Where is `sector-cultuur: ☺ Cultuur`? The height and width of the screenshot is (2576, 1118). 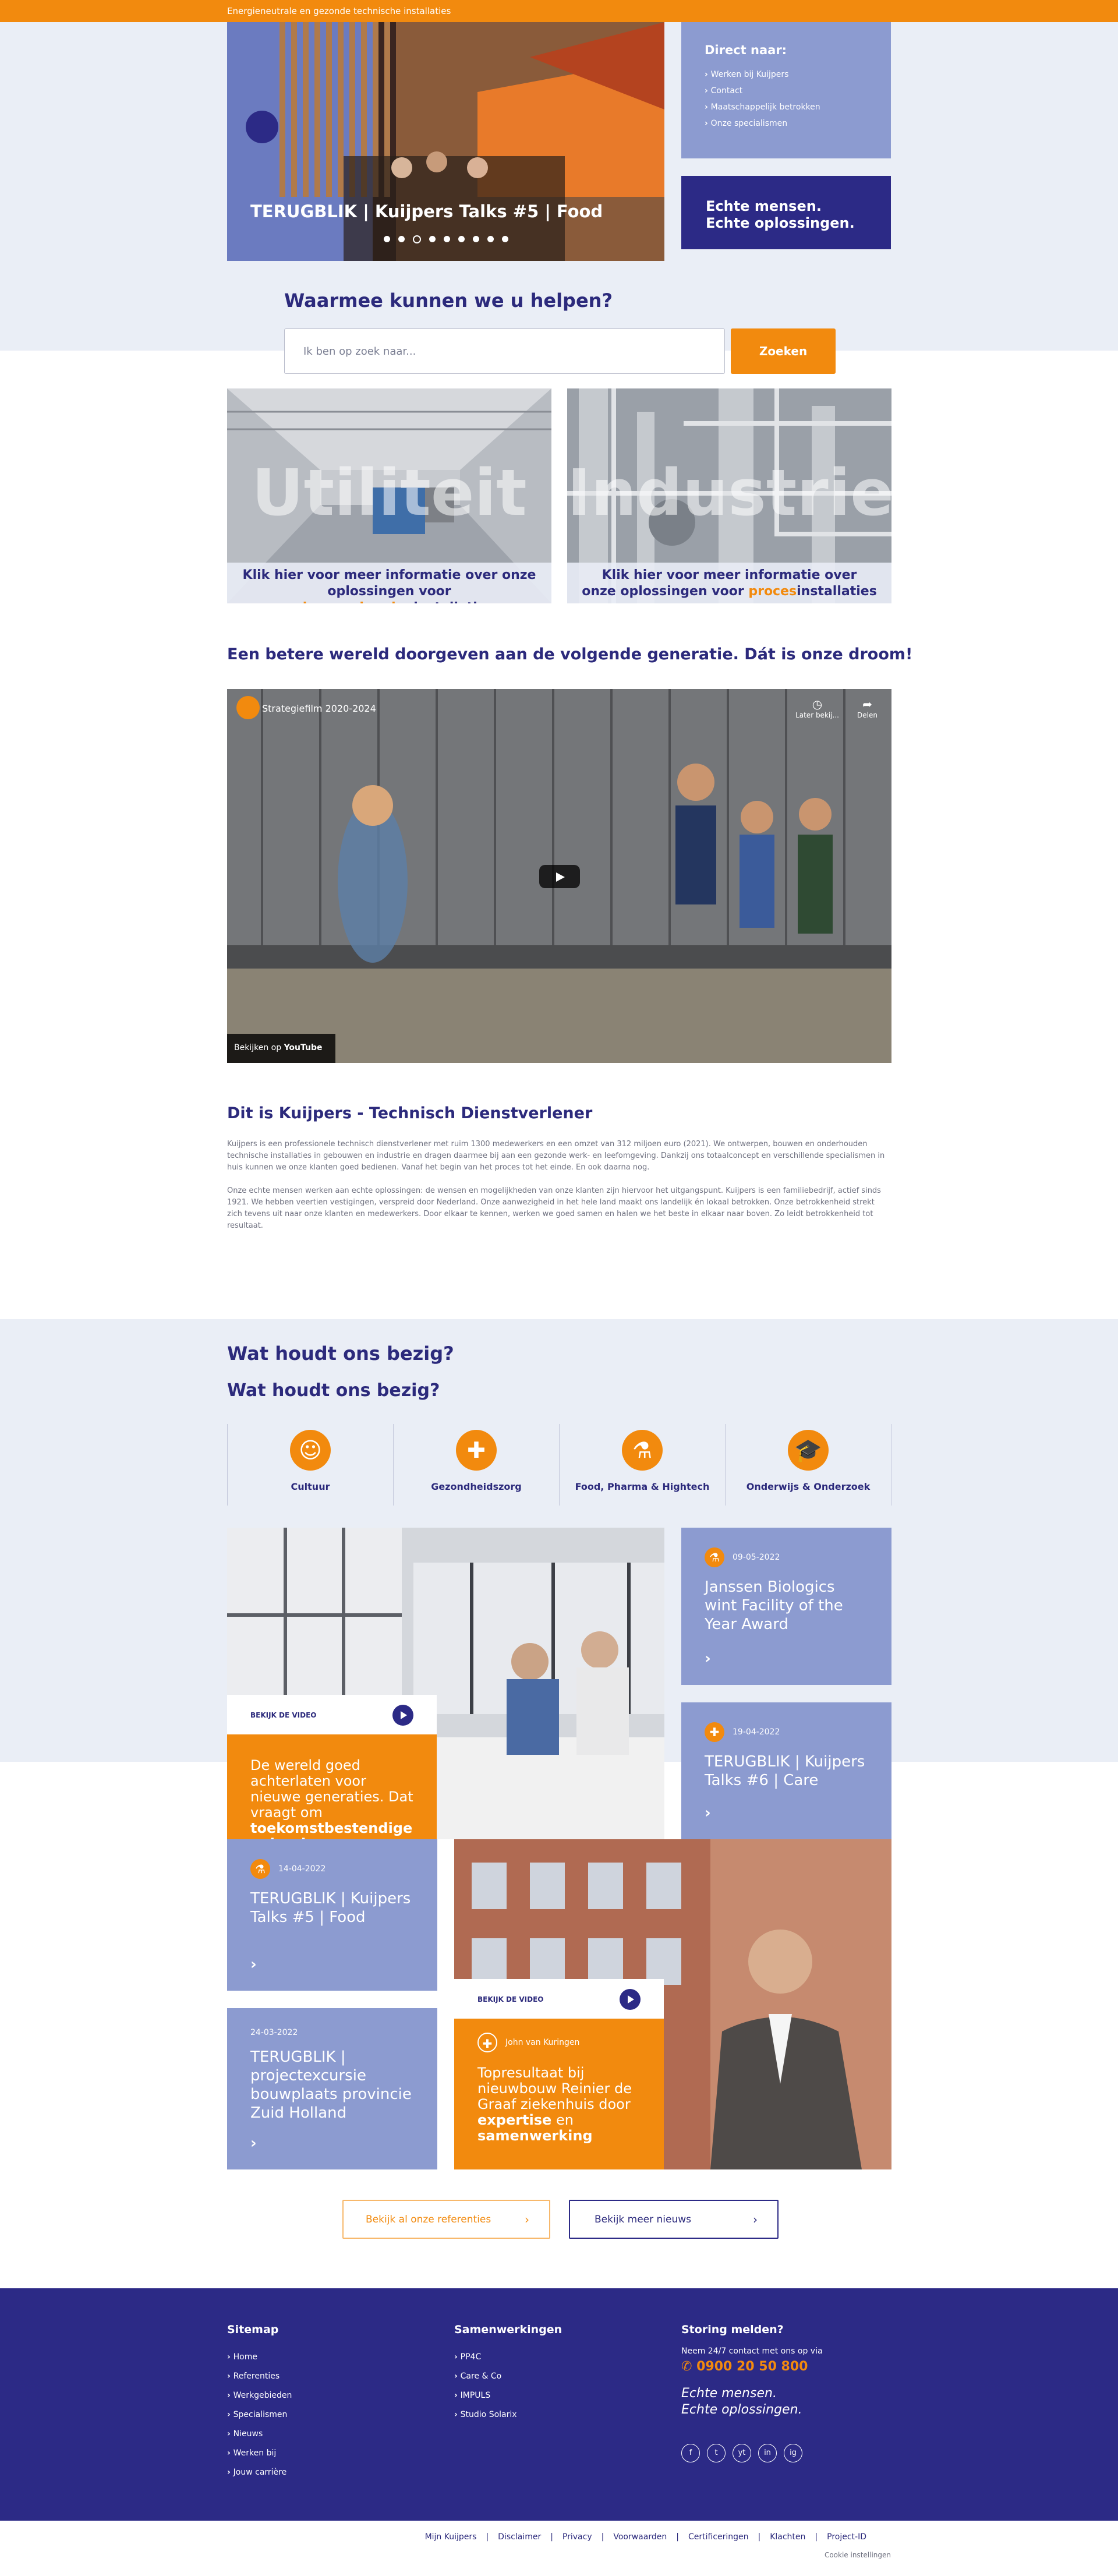
sector-cultuur: ☺ Cultuur is located at coordinates (310, 1465).